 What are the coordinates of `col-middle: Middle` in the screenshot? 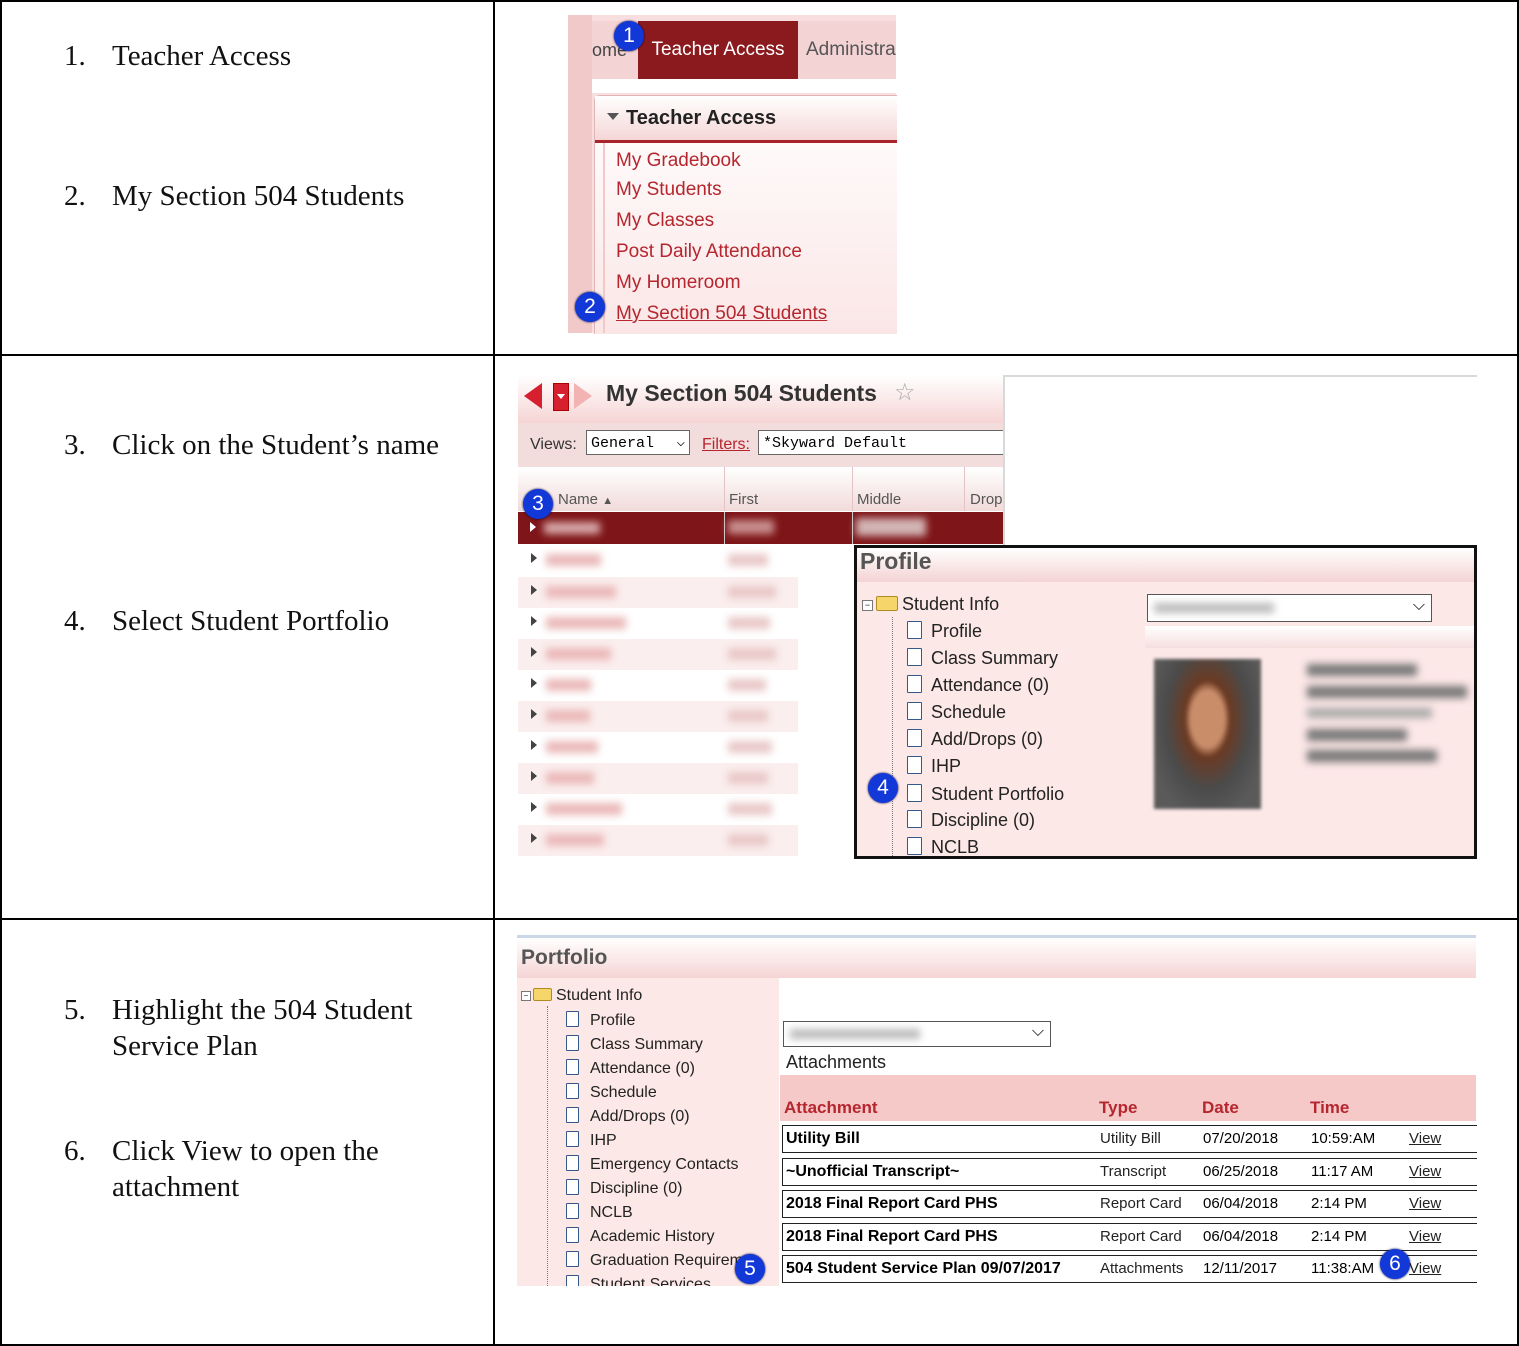 It's located at (879, 499).